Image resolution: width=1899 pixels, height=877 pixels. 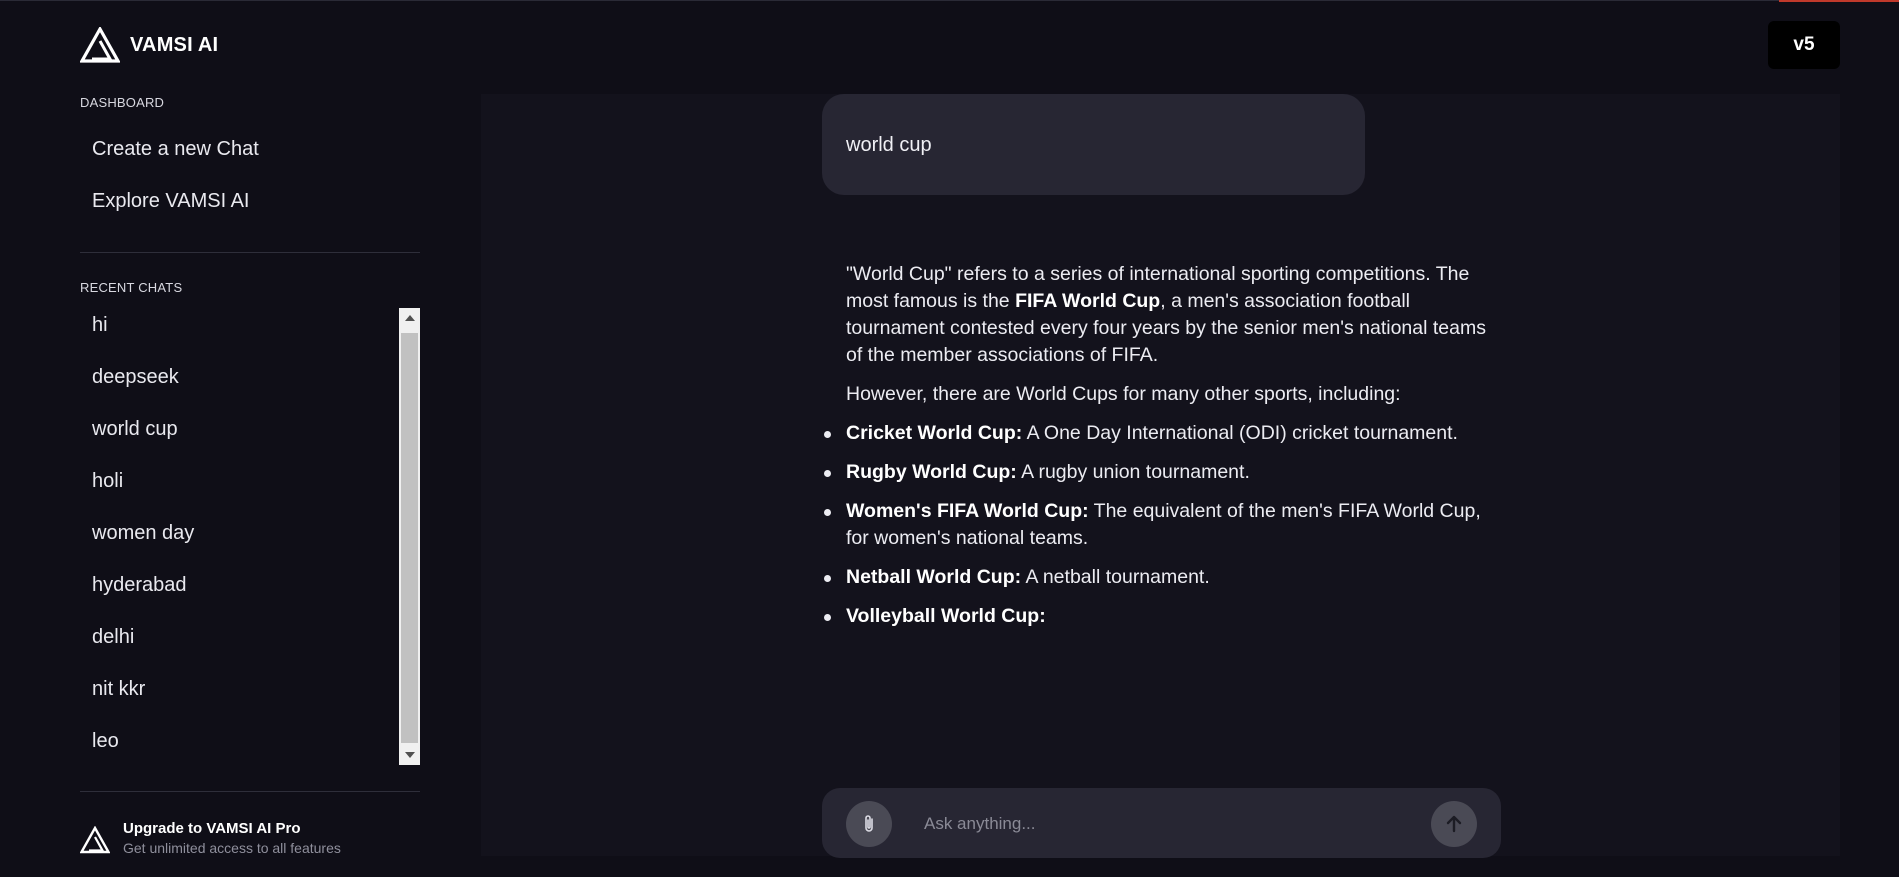 What do you see at coordinates (105, 741) in the screenshot?
I see `recent-chat-item: leo` at bounding box center [105, 741].